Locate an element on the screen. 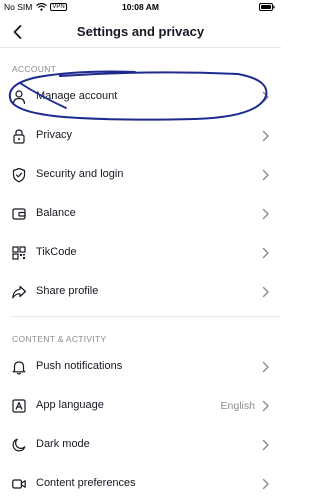  settings-item-label: Dark mode is located at coordinates (63, 444).